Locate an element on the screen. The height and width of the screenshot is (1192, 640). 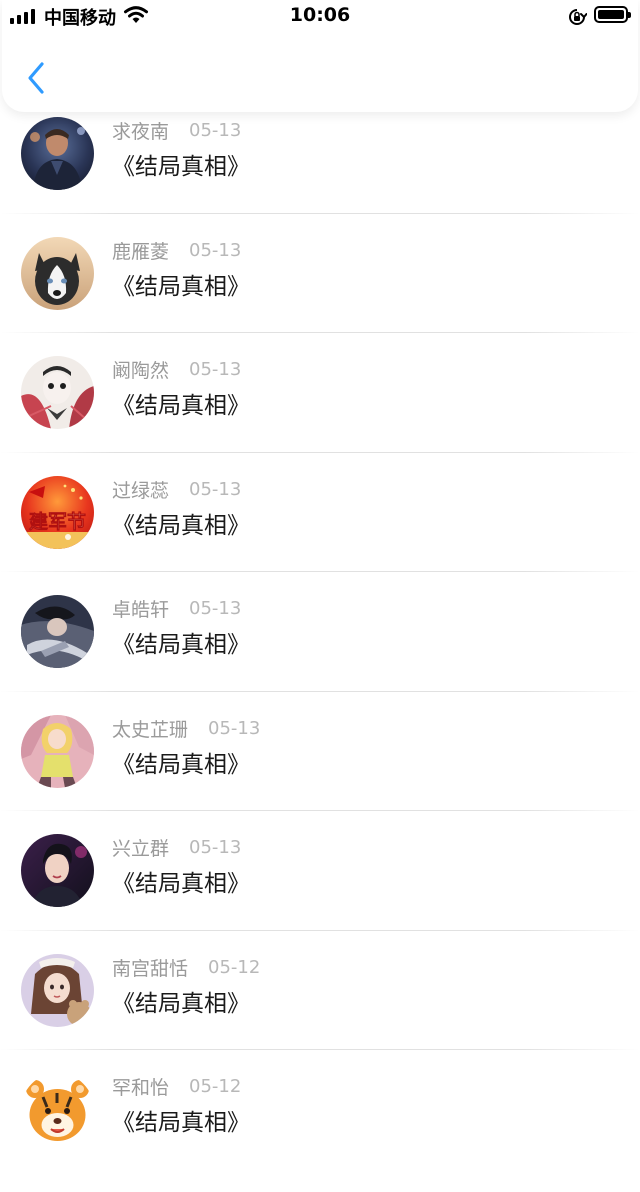
list-item: 阚陶然 05-13 《结局真相》 is located at coordinates (320, 415).